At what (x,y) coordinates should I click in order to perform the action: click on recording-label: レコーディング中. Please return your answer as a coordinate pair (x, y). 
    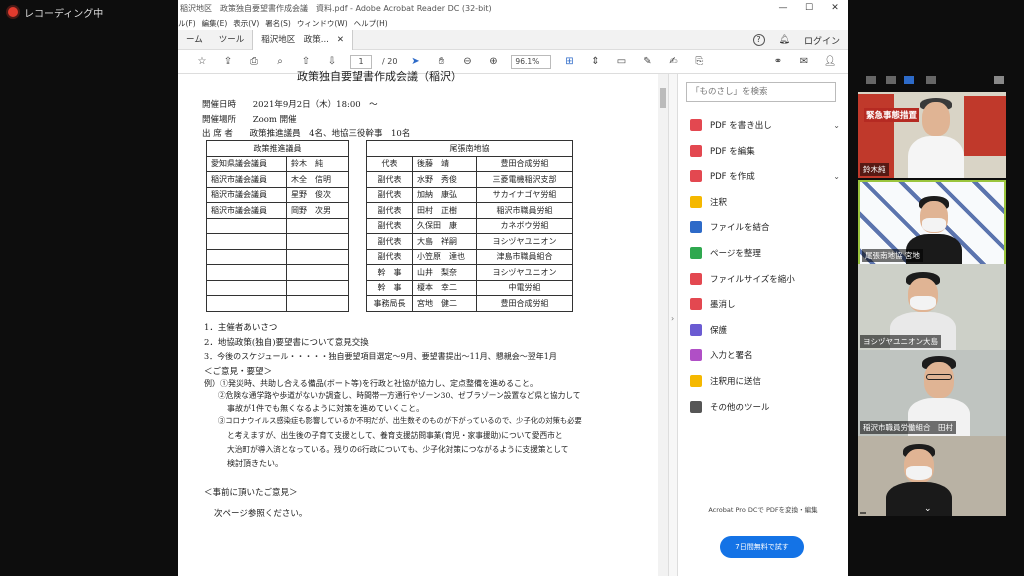
    Looking at the image, I should click on (64, 14).